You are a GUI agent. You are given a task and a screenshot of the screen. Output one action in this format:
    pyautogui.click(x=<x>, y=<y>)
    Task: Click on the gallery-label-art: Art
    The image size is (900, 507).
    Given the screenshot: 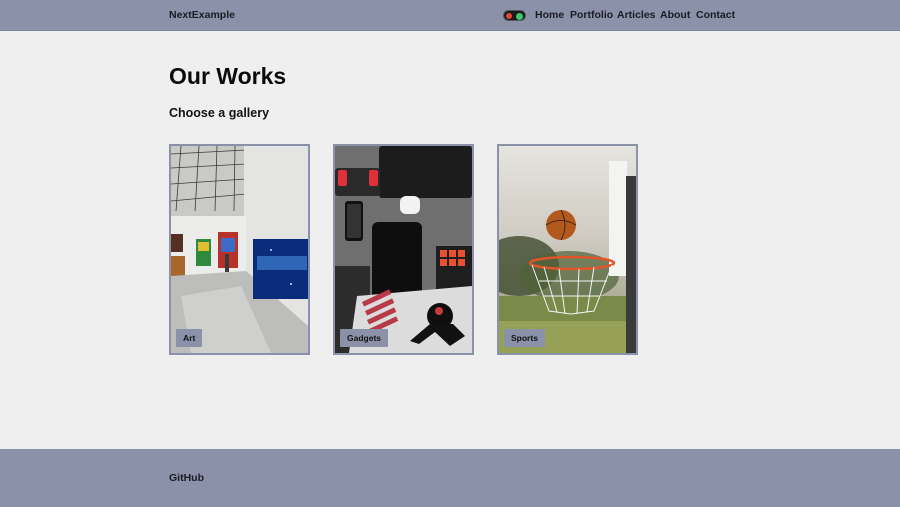 What is the action you would take?
    pyautogui.click(x=189, y=338)
    